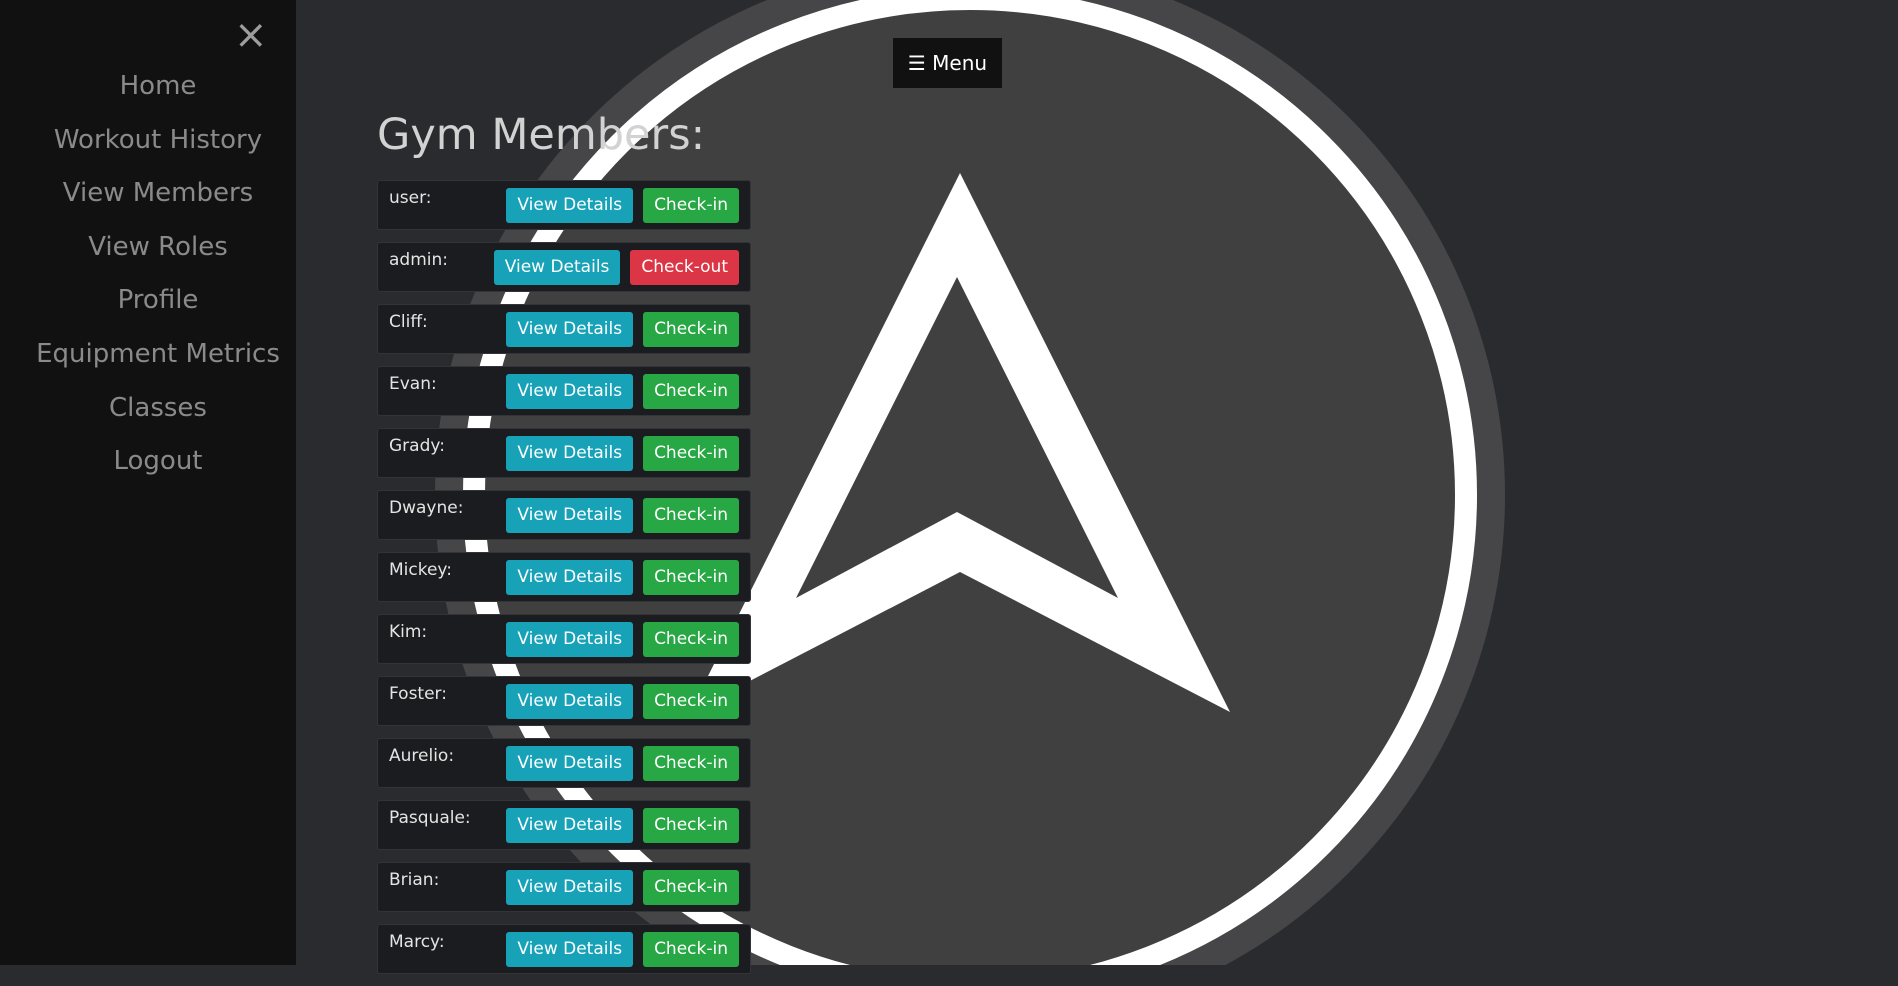 This screenshot has height=986, width=1898. I want to click on menu-button: ☰ Menu, so click(947, 63).